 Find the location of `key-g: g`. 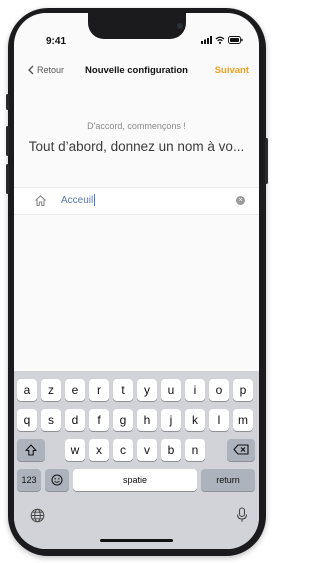

key-g: g is located at coordinates (123, 420).